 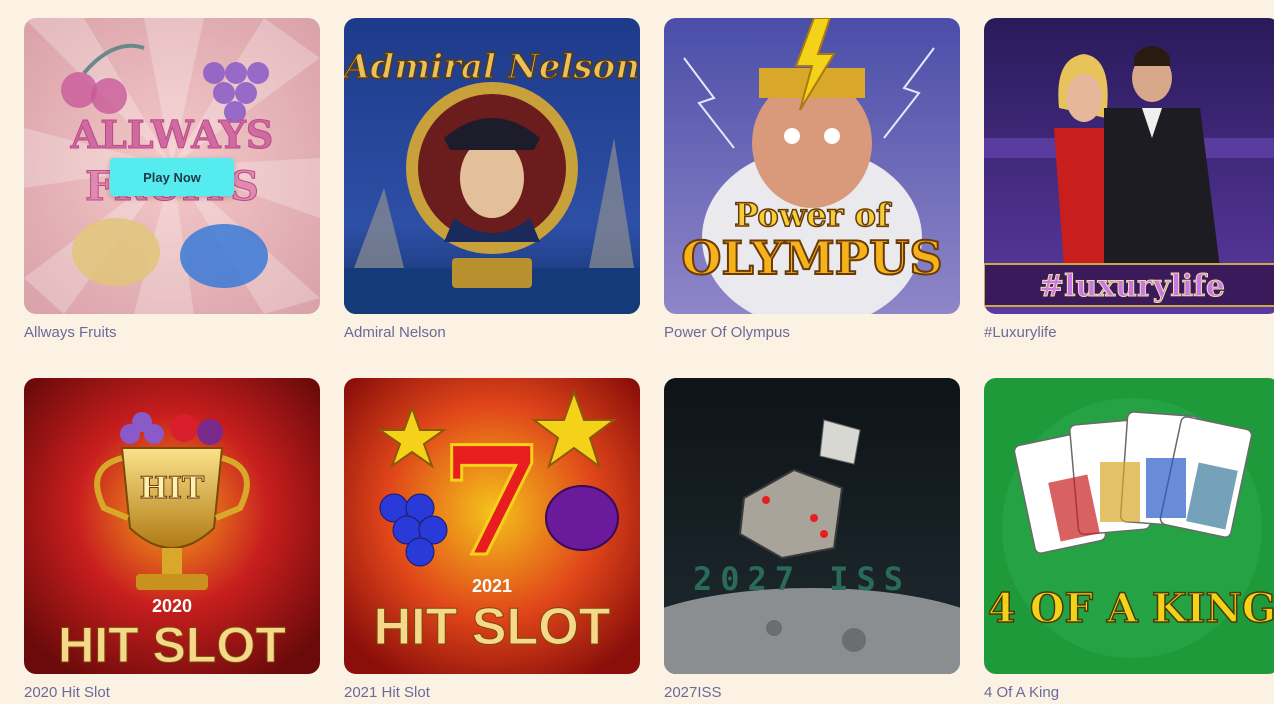 I want to click on game-card-4-of-a-king: 4 OF A KING 4 Of A King, so click(x=1129, y=539).